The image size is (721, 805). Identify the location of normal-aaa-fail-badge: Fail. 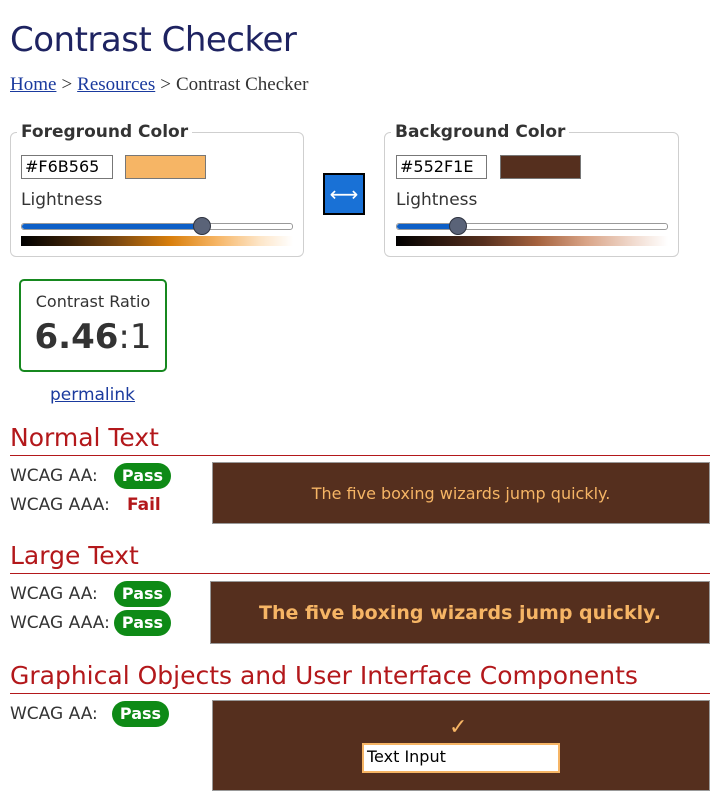
(144, 505).